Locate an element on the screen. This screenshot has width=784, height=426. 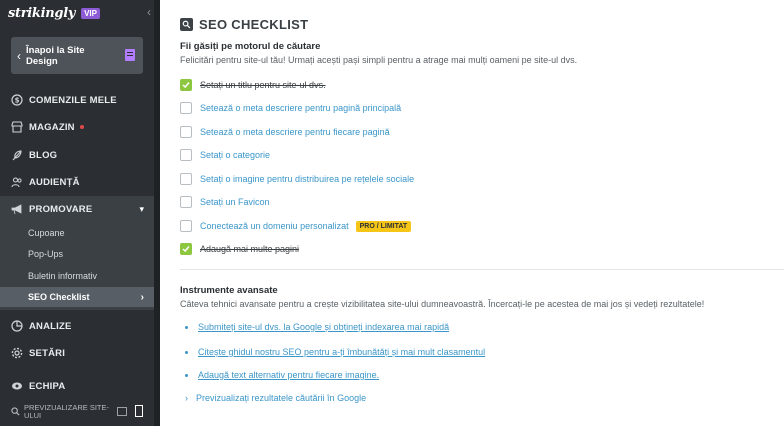
checklist-link: Setați un Favicon is located at coordinates (235, 202).